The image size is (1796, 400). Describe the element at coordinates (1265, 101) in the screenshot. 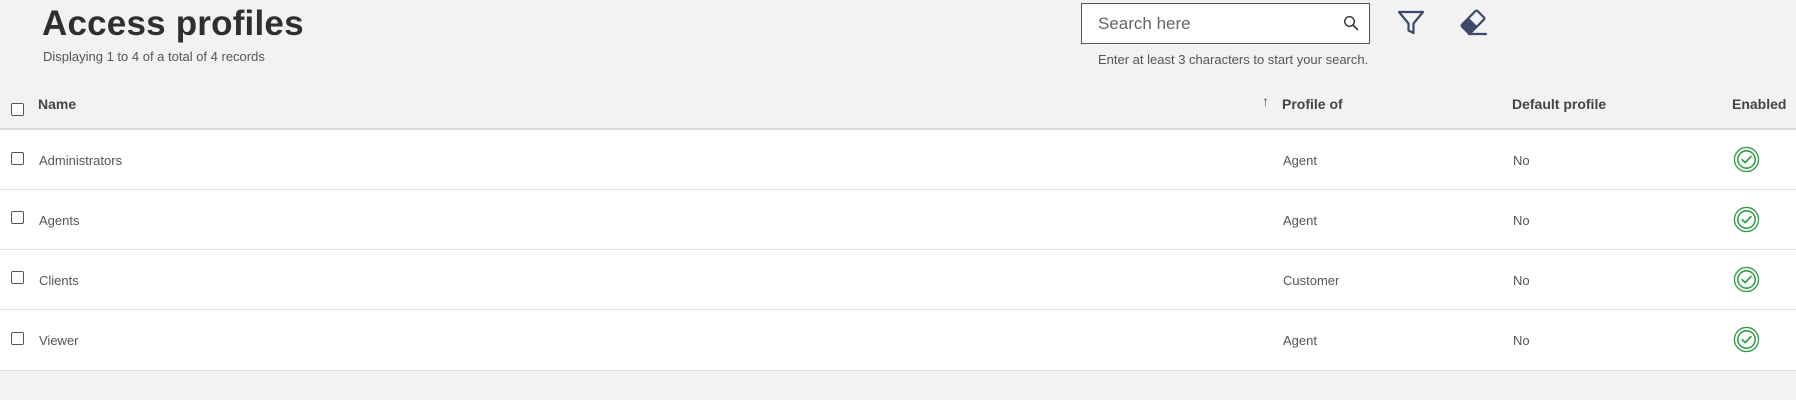

I see `arrow-up-icon: ↑` at that location.